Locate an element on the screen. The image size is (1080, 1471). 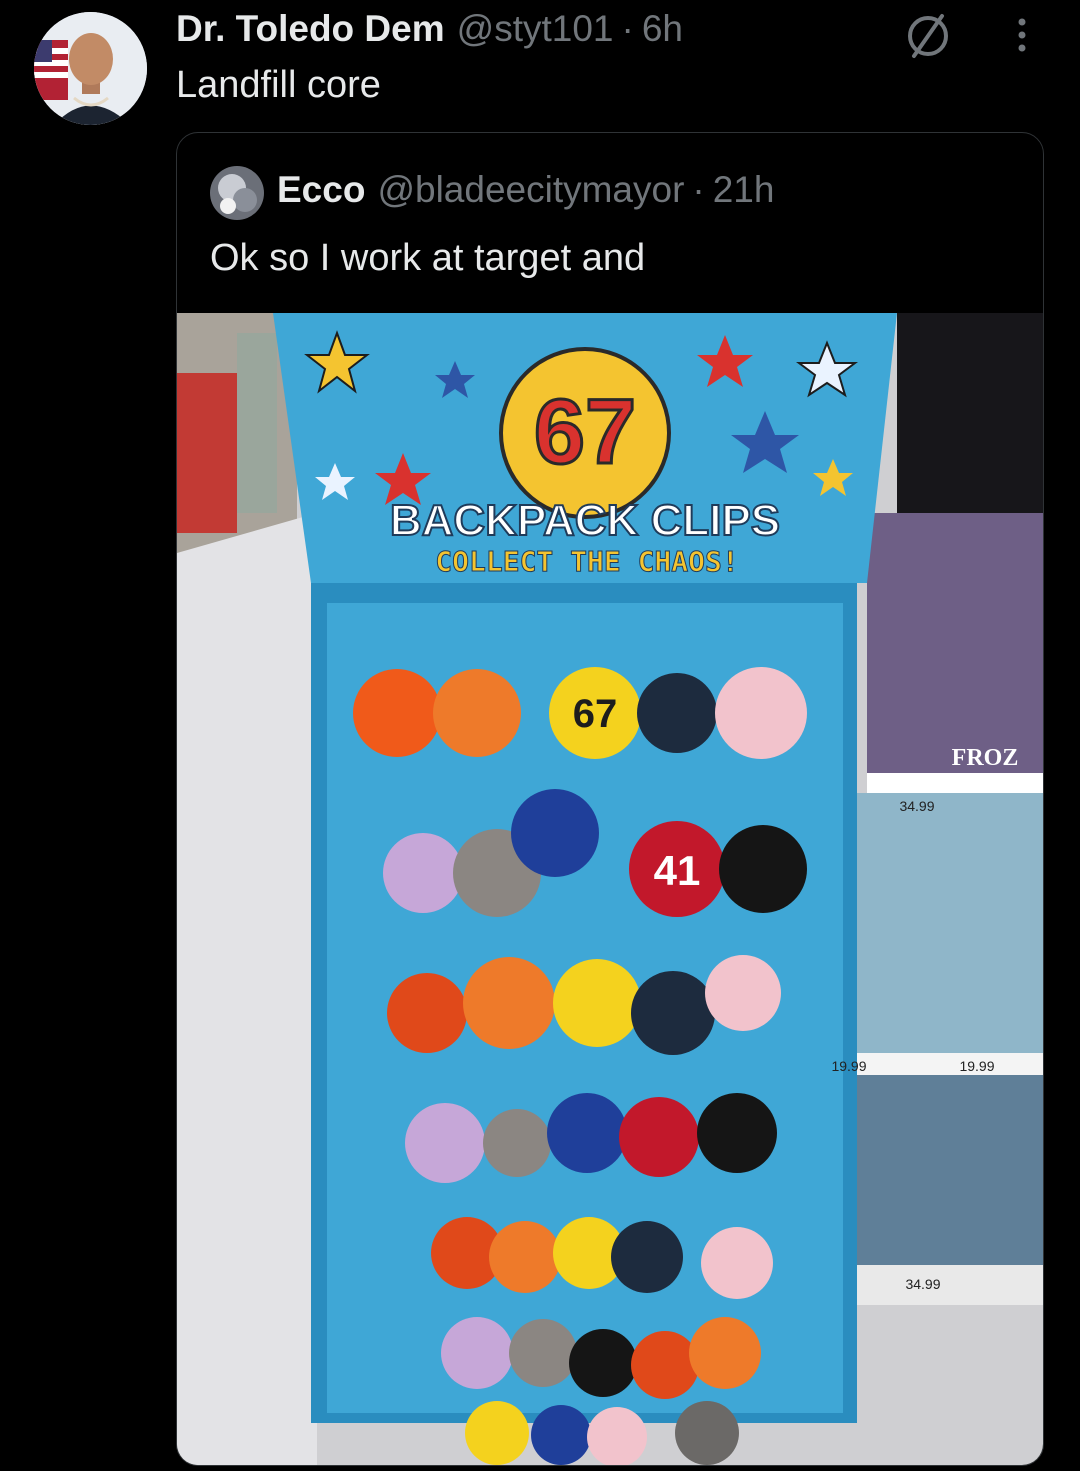
plush-number: 67 is located at coordinates (595, 714).